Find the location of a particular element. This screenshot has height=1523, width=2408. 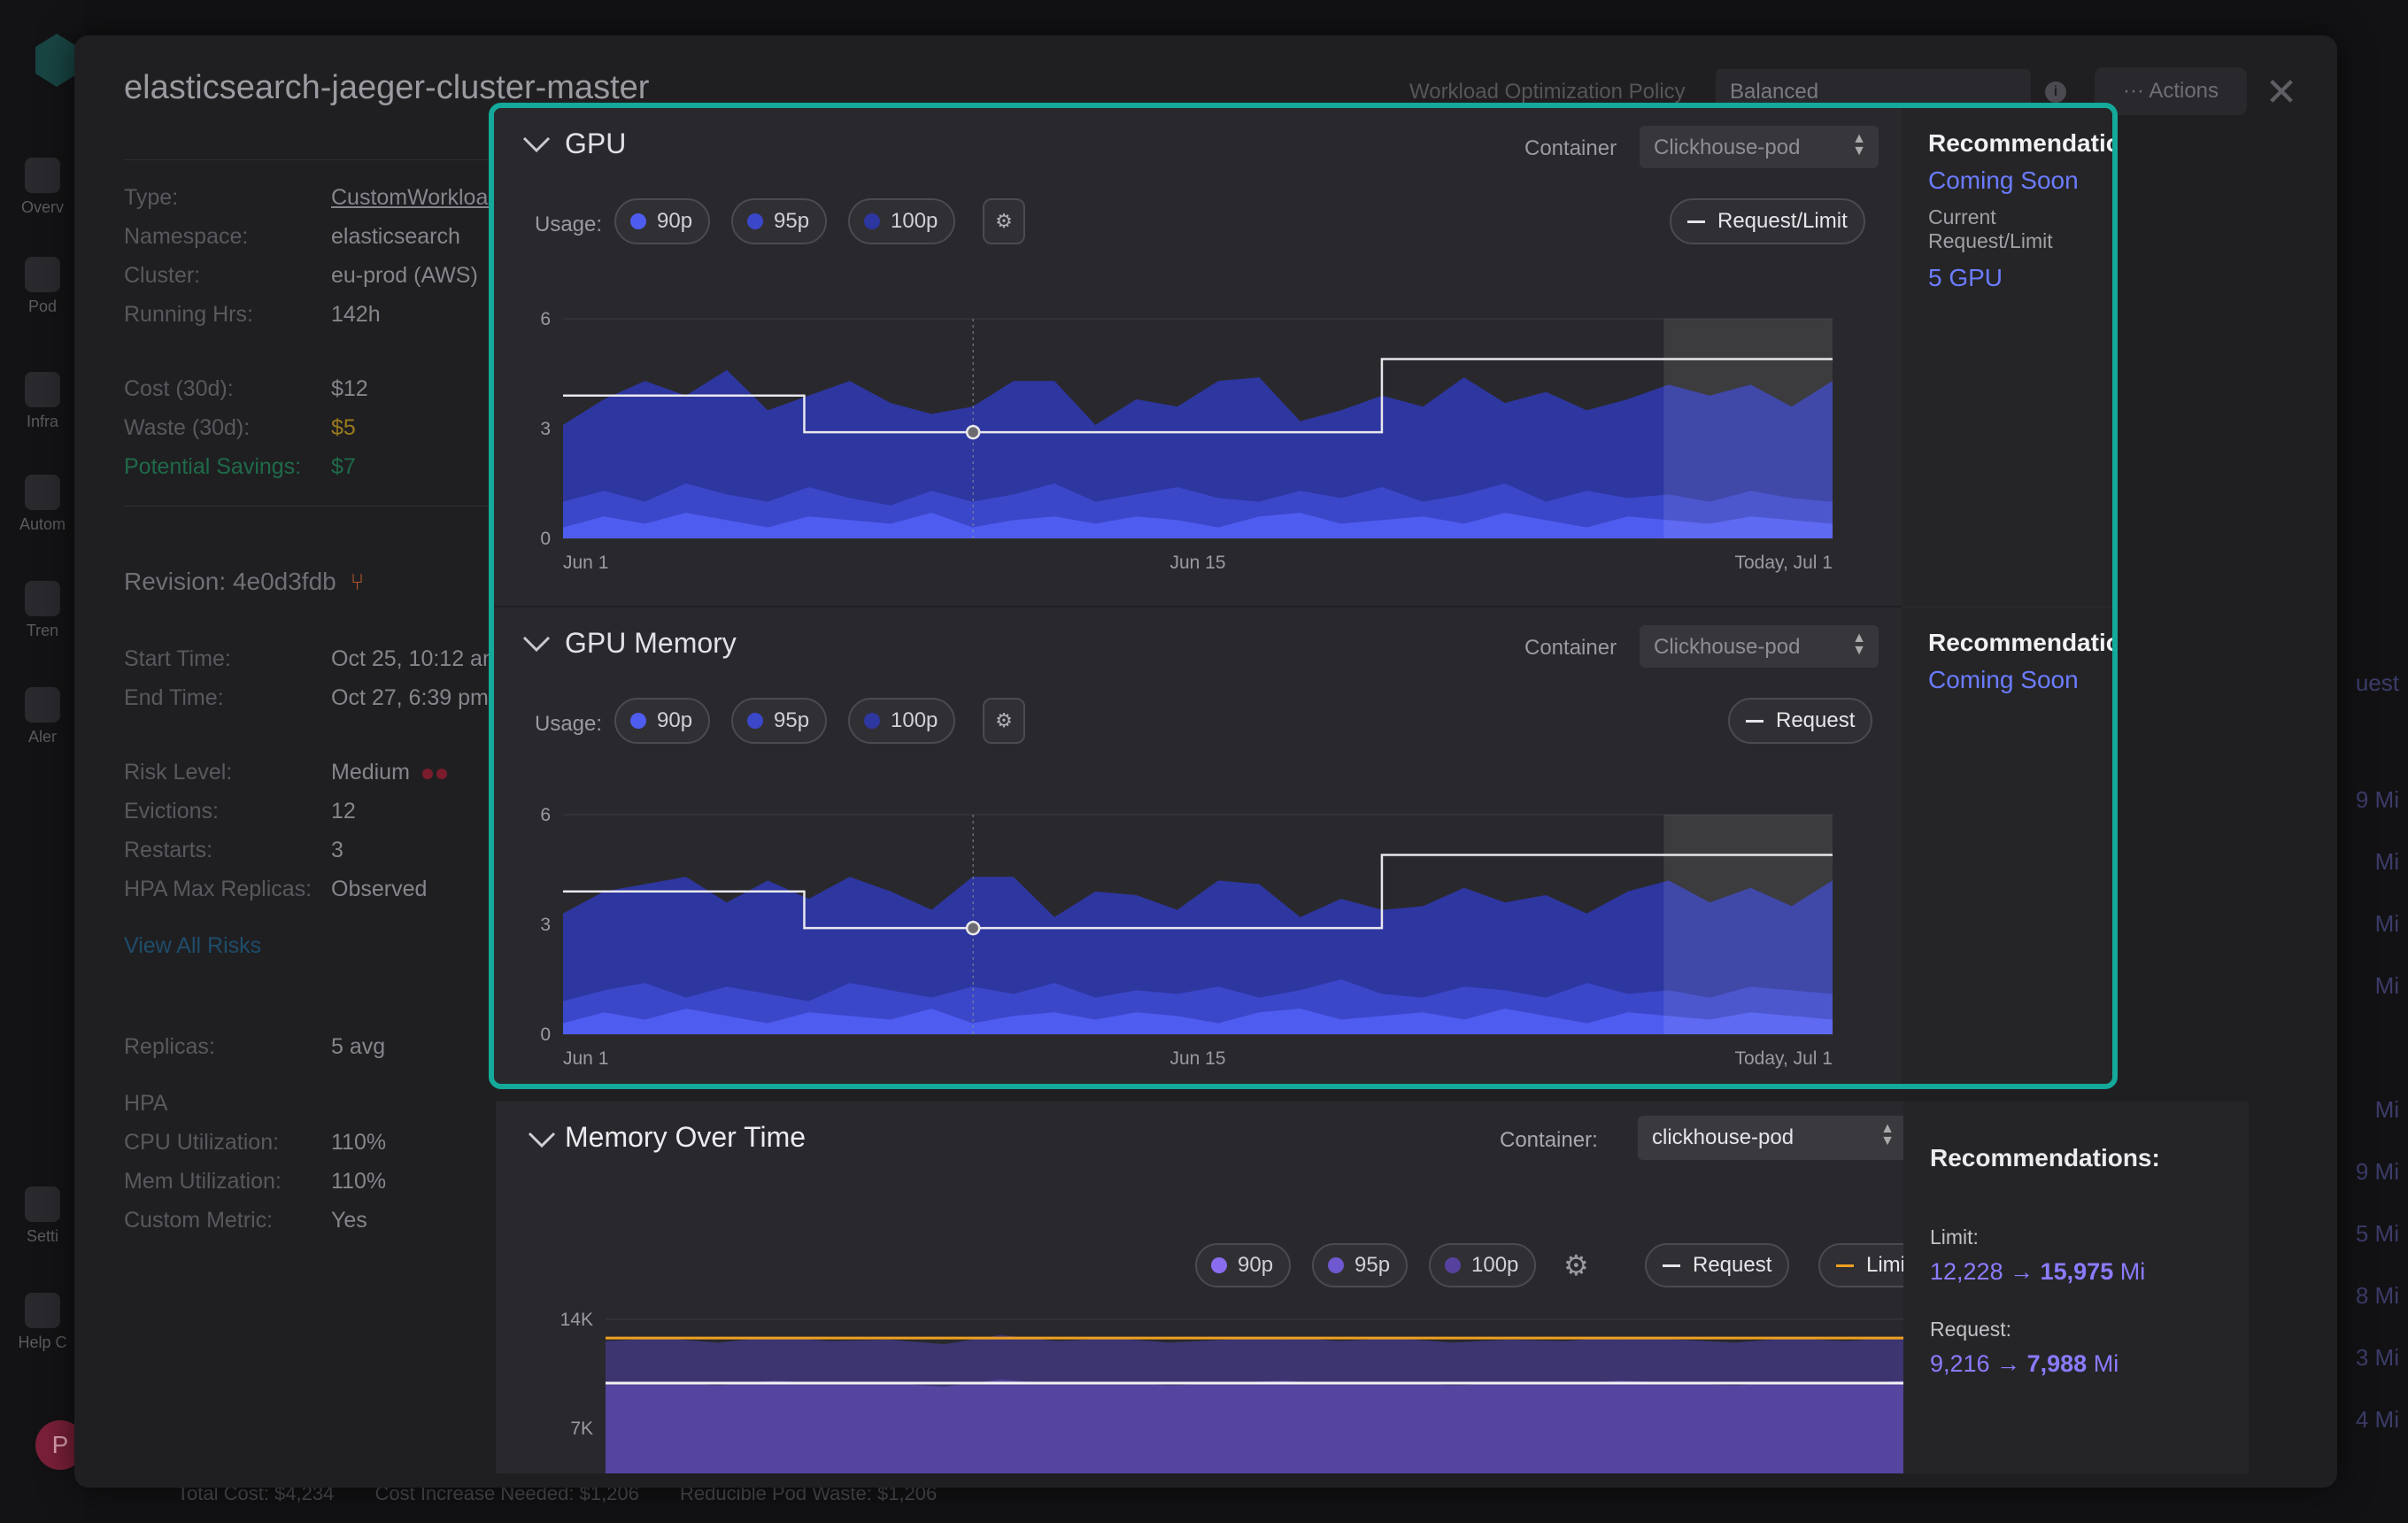

type-link: CustomWorkload is located at coordinates (415, 198).